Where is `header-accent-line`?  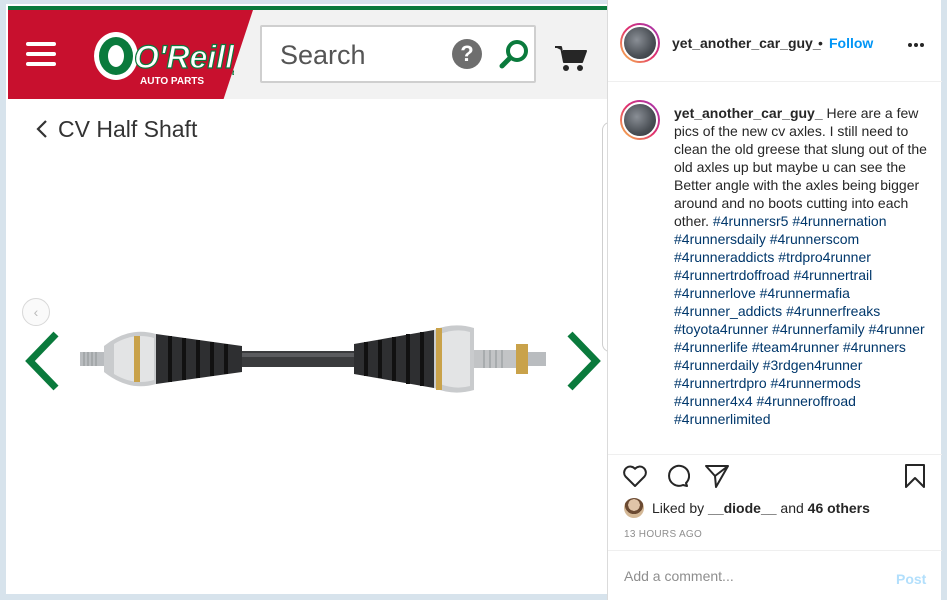
header-accent-line is located at coordinates (307, 8).